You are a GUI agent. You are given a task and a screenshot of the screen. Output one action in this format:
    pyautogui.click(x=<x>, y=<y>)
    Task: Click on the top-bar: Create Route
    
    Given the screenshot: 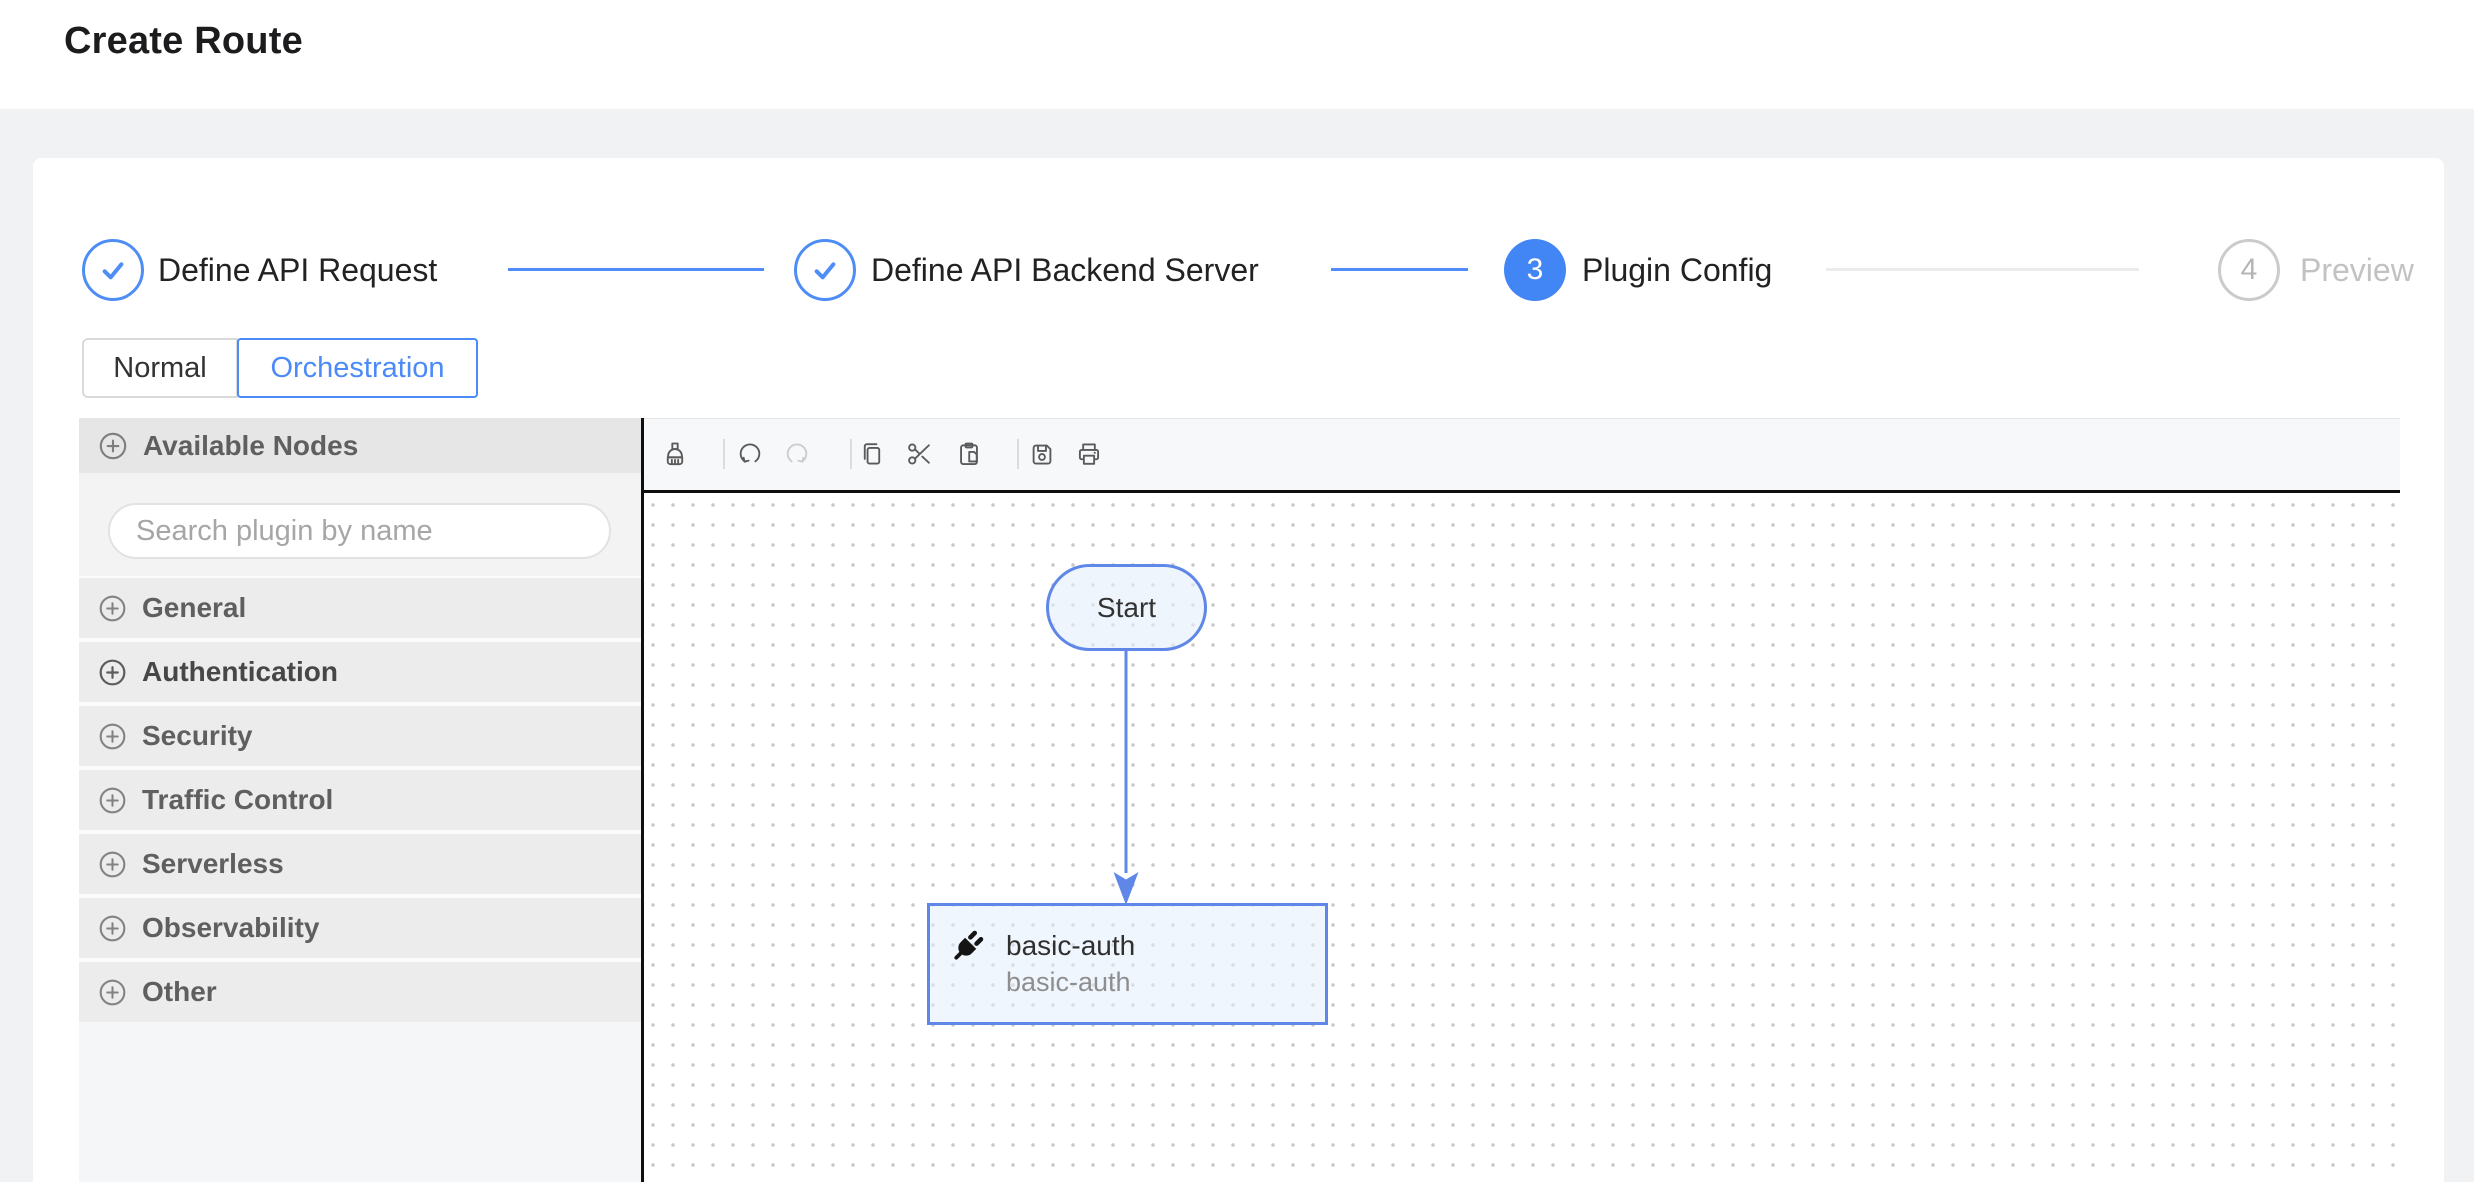 What is the action you would take?
    pyautogui.click(x=1237, y=54)
    